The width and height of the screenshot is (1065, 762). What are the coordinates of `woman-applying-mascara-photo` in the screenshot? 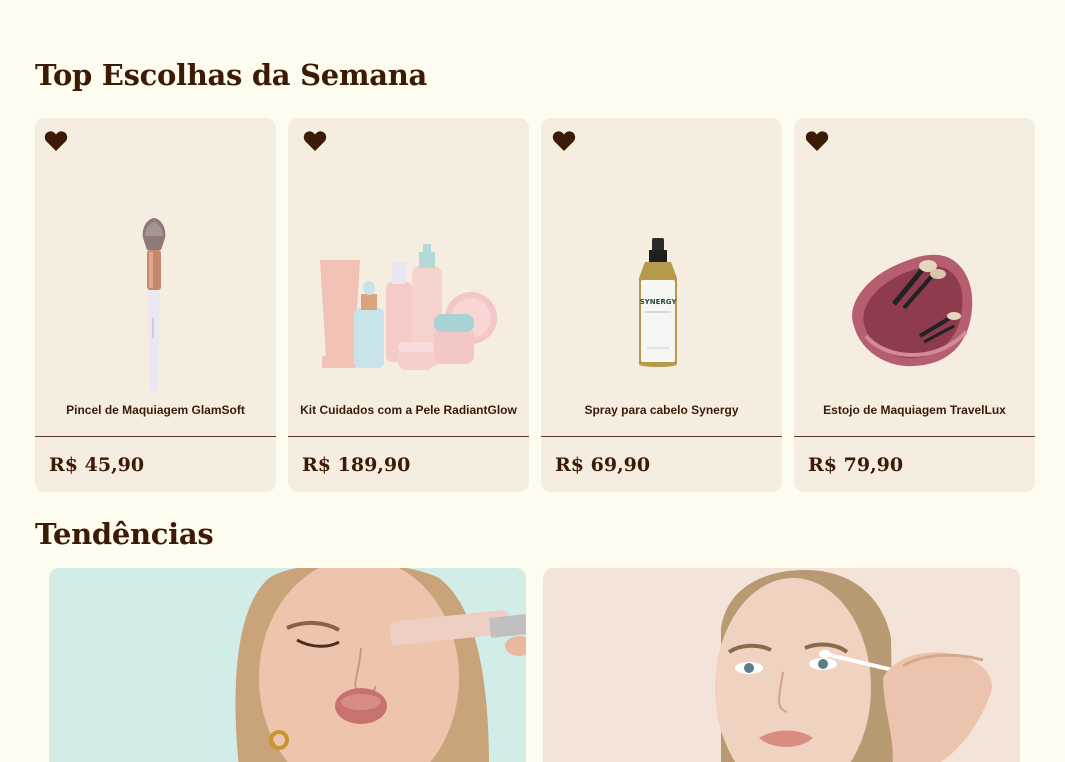 It's located at (380, 665).